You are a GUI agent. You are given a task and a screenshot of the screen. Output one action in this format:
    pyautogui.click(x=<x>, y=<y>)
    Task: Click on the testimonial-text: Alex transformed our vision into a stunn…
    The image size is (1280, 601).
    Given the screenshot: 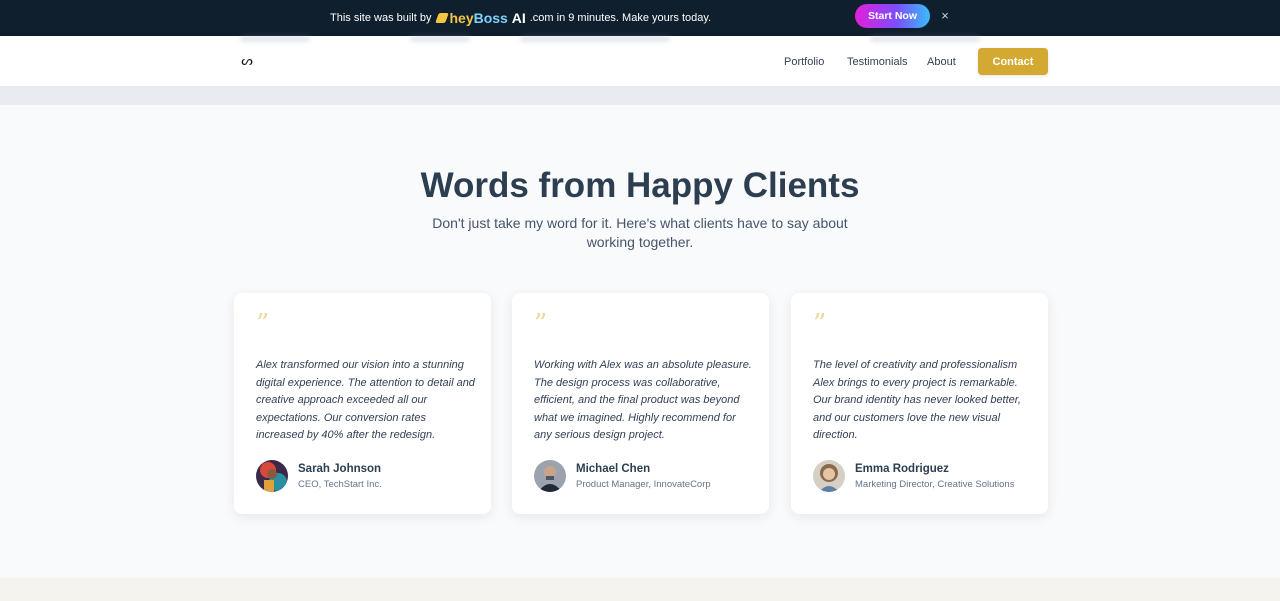 What is the action you would take?
    pyautogui.click(x=365, y=400)
    